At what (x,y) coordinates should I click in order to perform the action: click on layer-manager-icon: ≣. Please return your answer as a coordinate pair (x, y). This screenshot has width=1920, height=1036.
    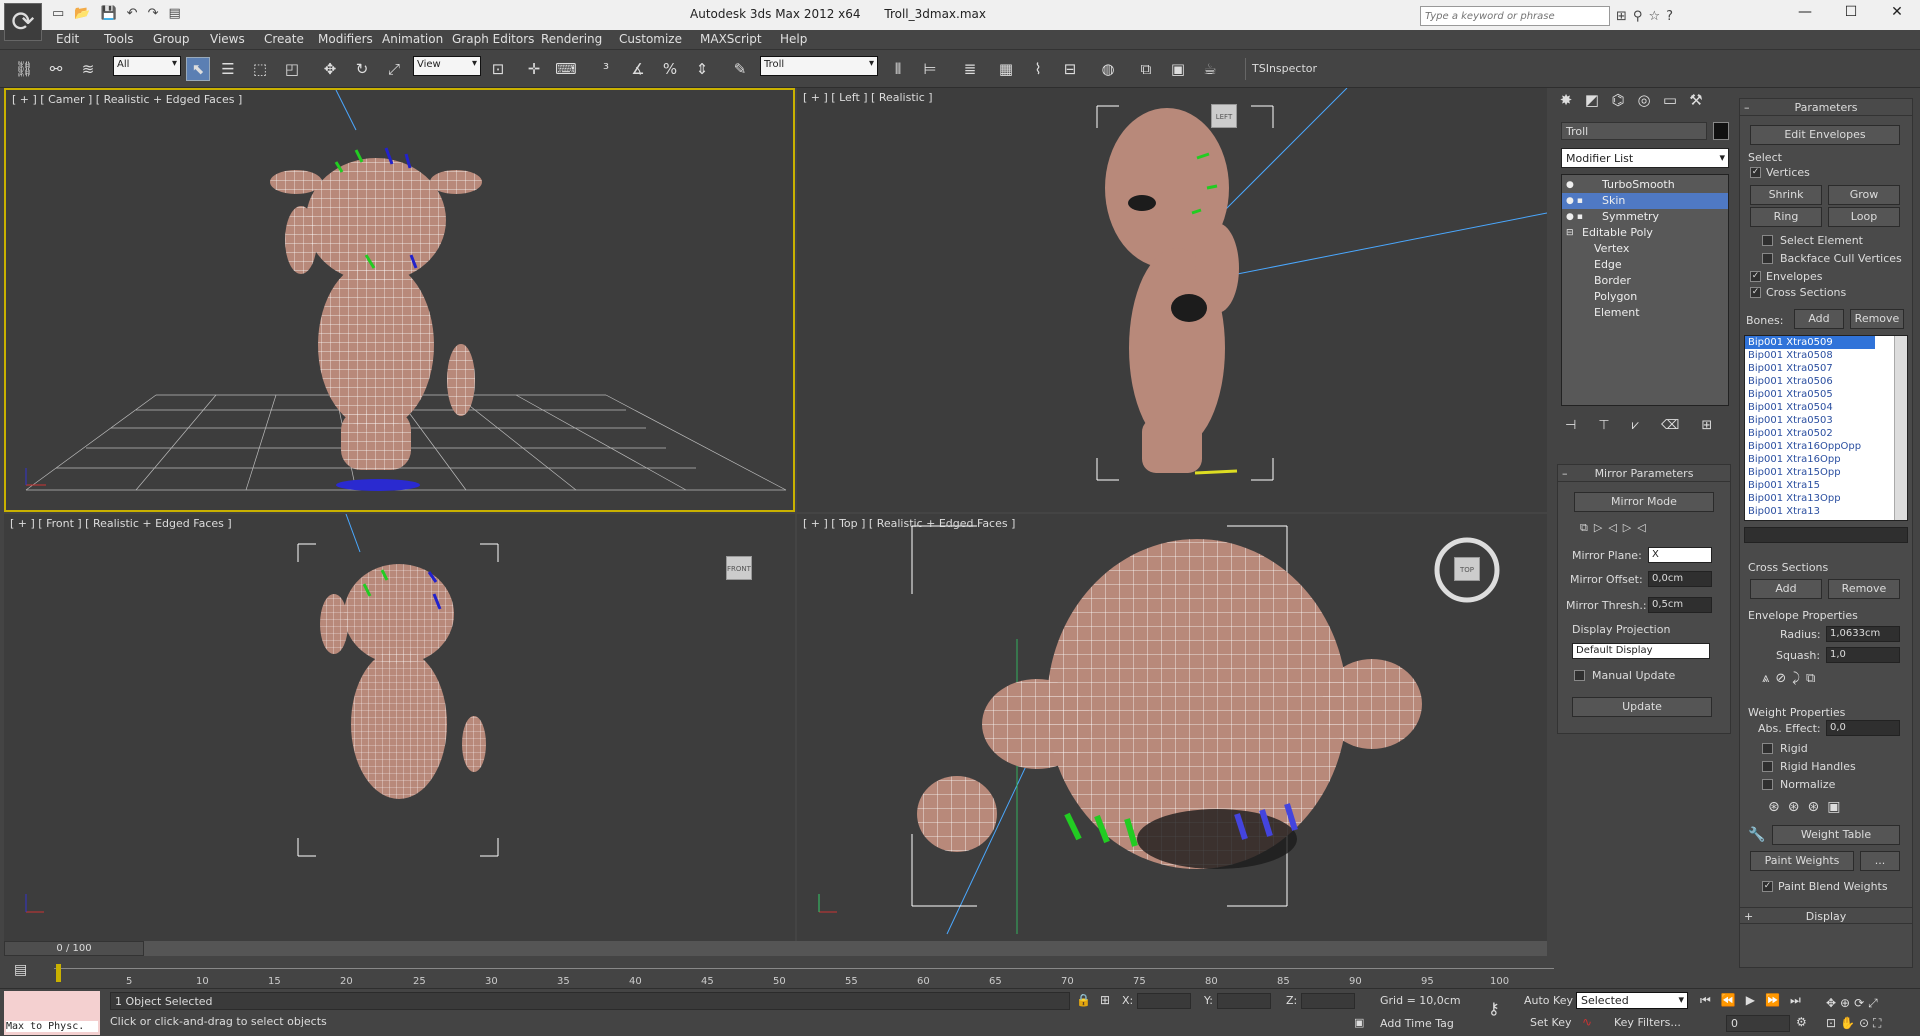
    Looking at the image, I should click on (970, 69).